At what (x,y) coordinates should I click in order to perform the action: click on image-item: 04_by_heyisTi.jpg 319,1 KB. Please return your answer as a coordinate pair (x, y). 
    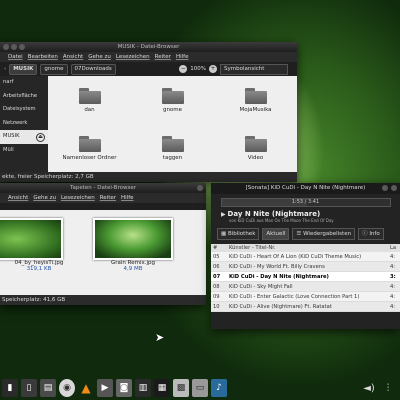
    Looking at the image, I should click on (39, 252).